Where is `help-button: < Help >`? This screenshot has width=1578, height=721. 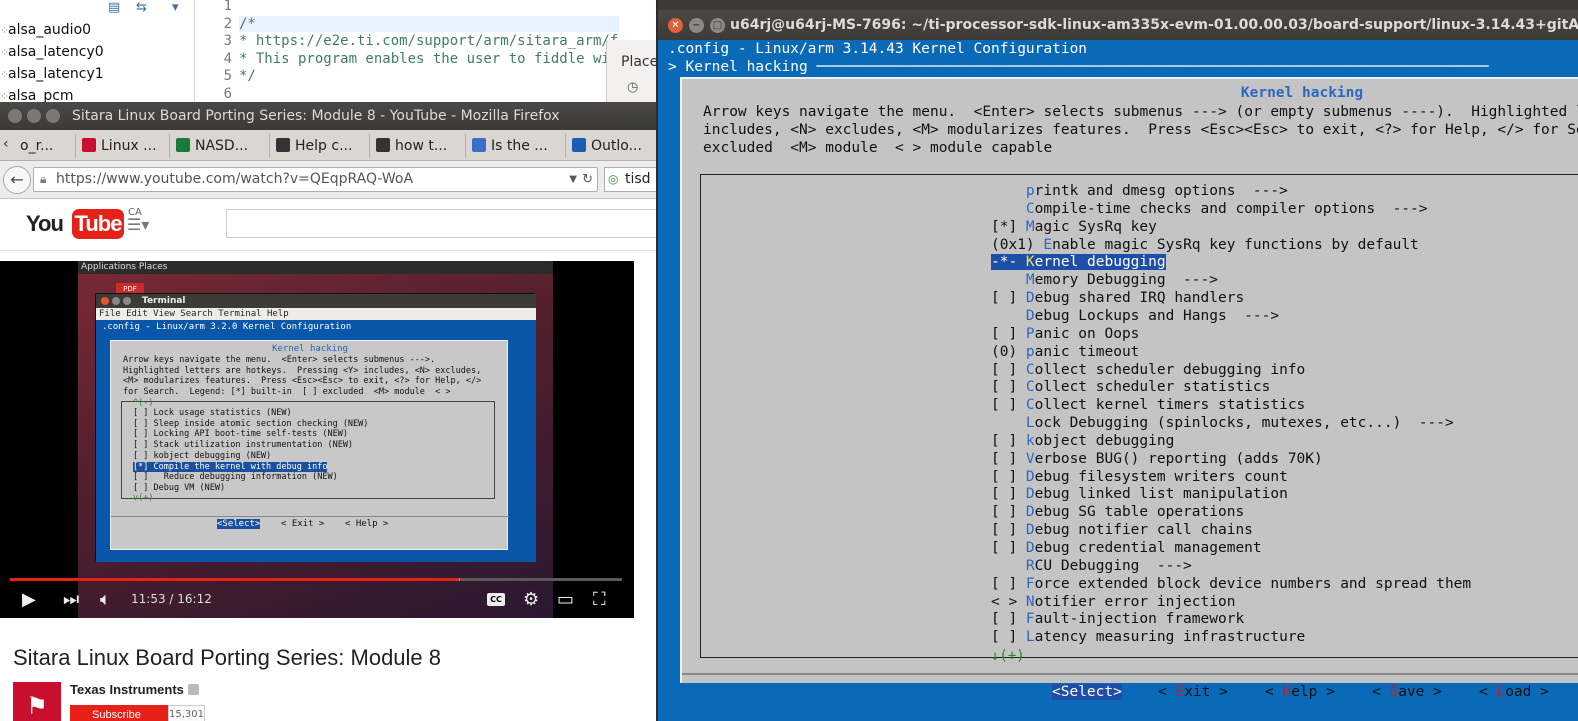 help-button: < Help > is located at coordinates (1300, 692).